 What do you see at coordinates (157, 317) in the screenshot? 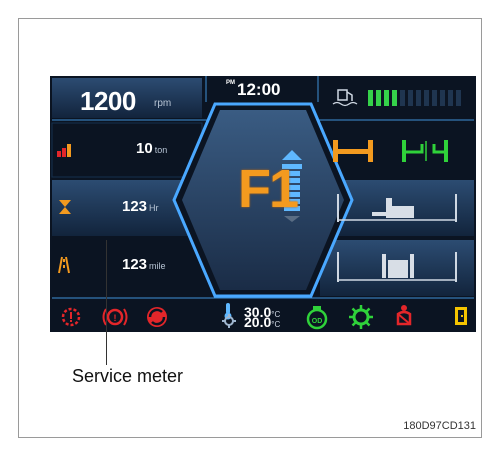
I see `steering-warning-icon` at bounding box center [157, 317].